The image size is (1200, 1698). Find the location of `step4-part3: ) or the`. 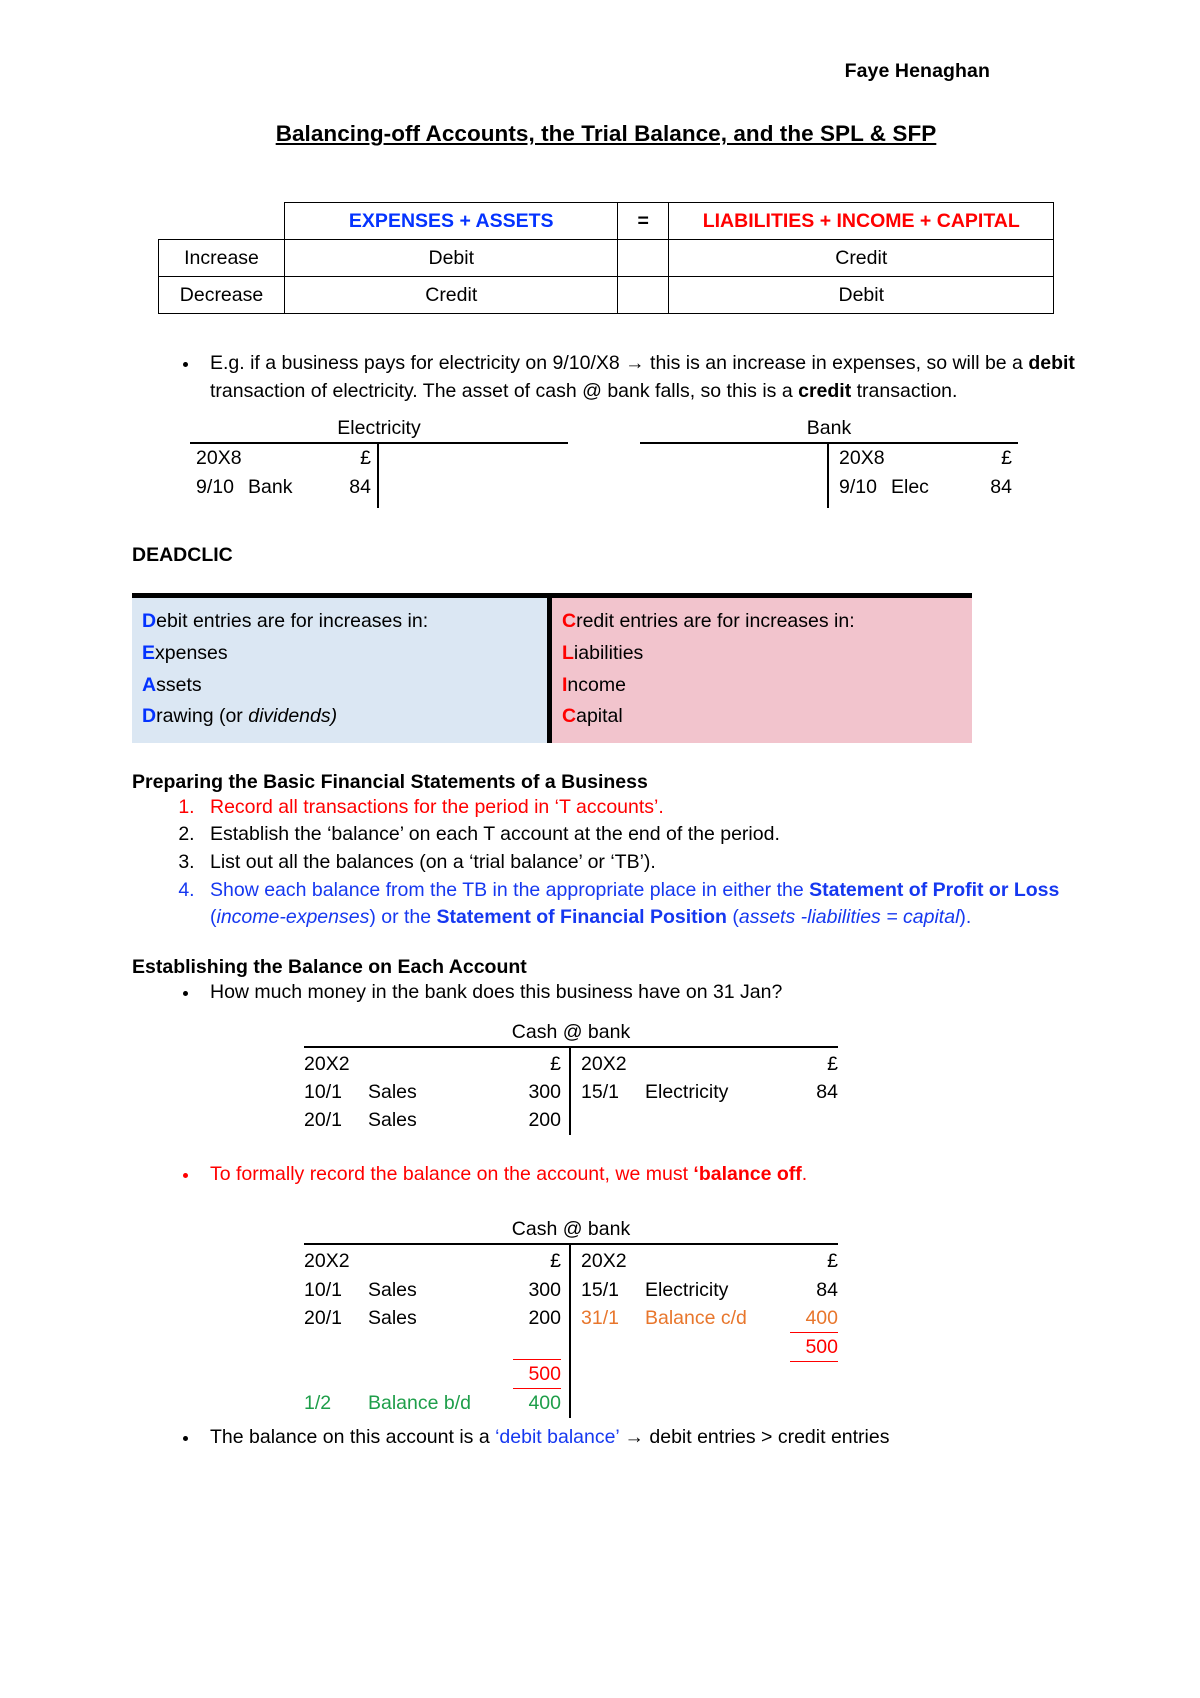

step4-part3: ) or the is located at coordinates (403, 917).